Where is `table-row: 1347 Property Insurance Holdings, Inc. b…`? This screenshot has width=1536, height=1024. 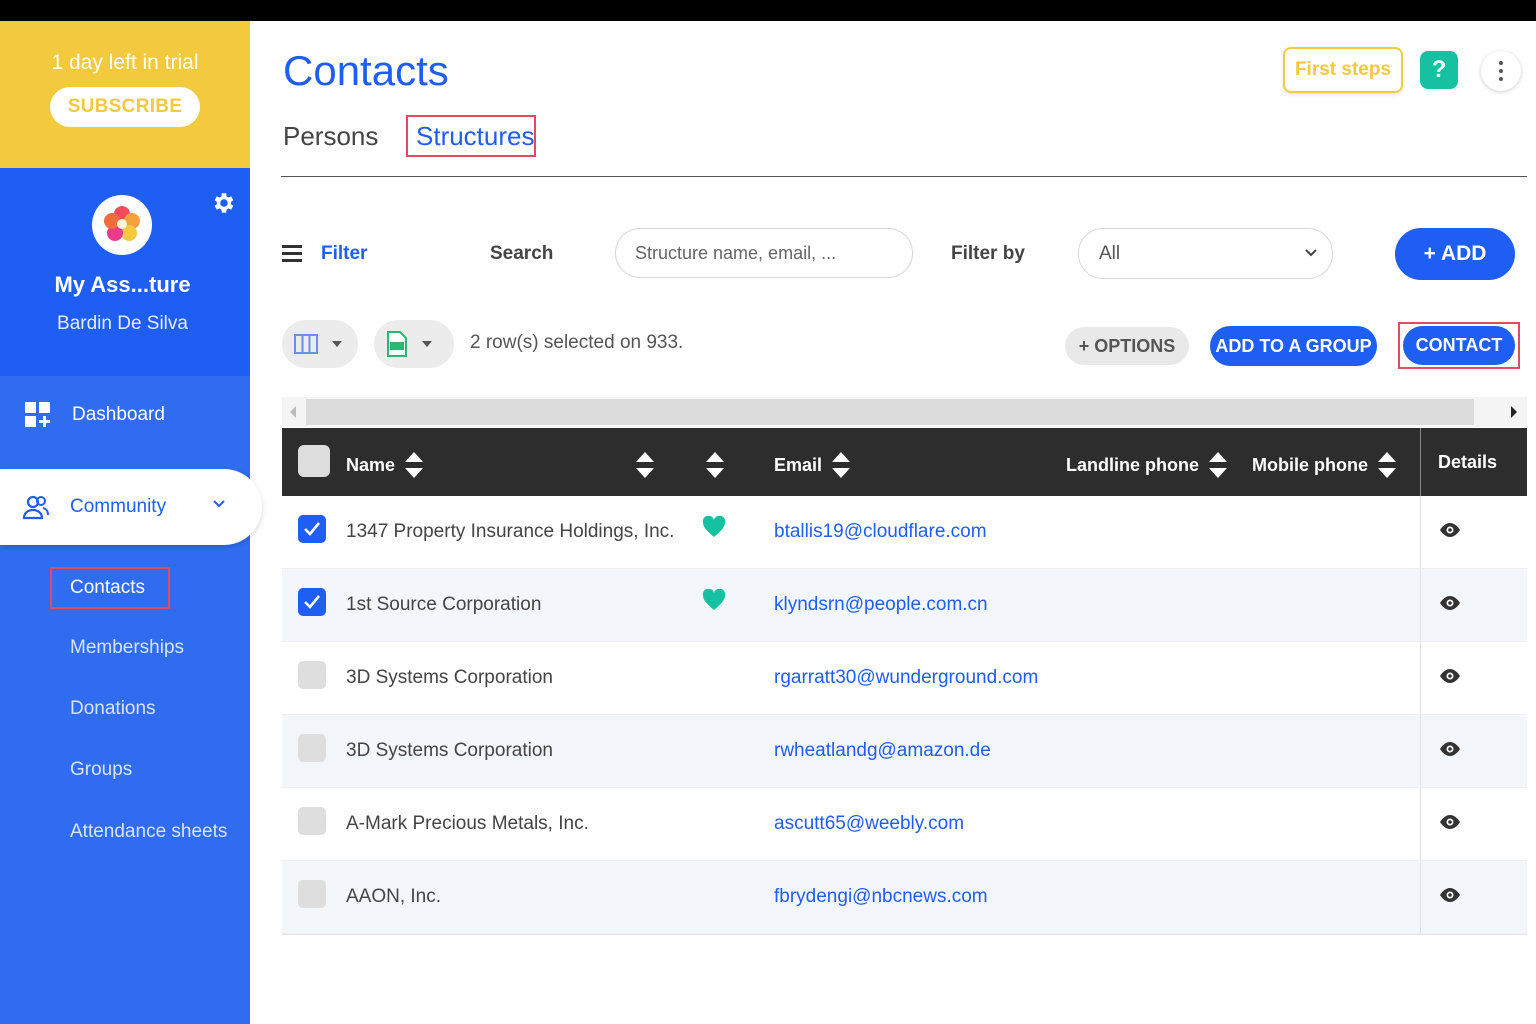
table-row: 1347 Property Insurance Holdings, Inc. b… is located at coordinates (904, 532).